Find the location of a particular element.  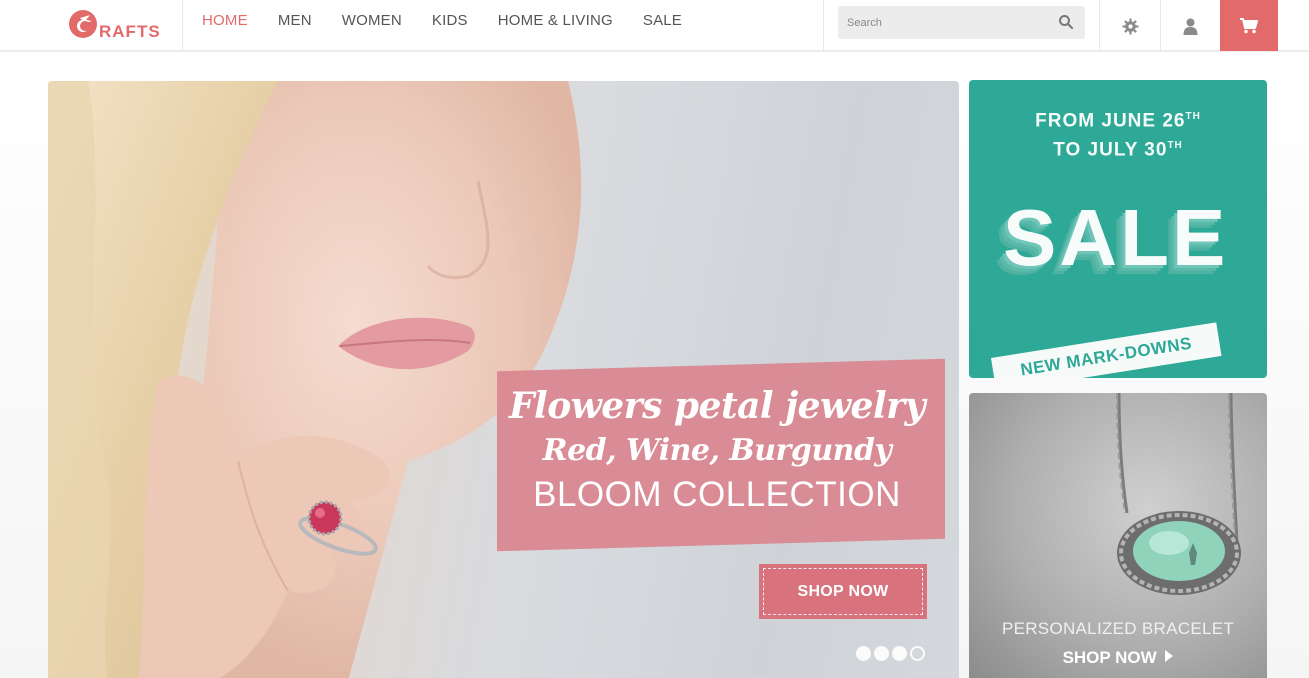

nav-sale: SALE is located at coordinates (662, 26).